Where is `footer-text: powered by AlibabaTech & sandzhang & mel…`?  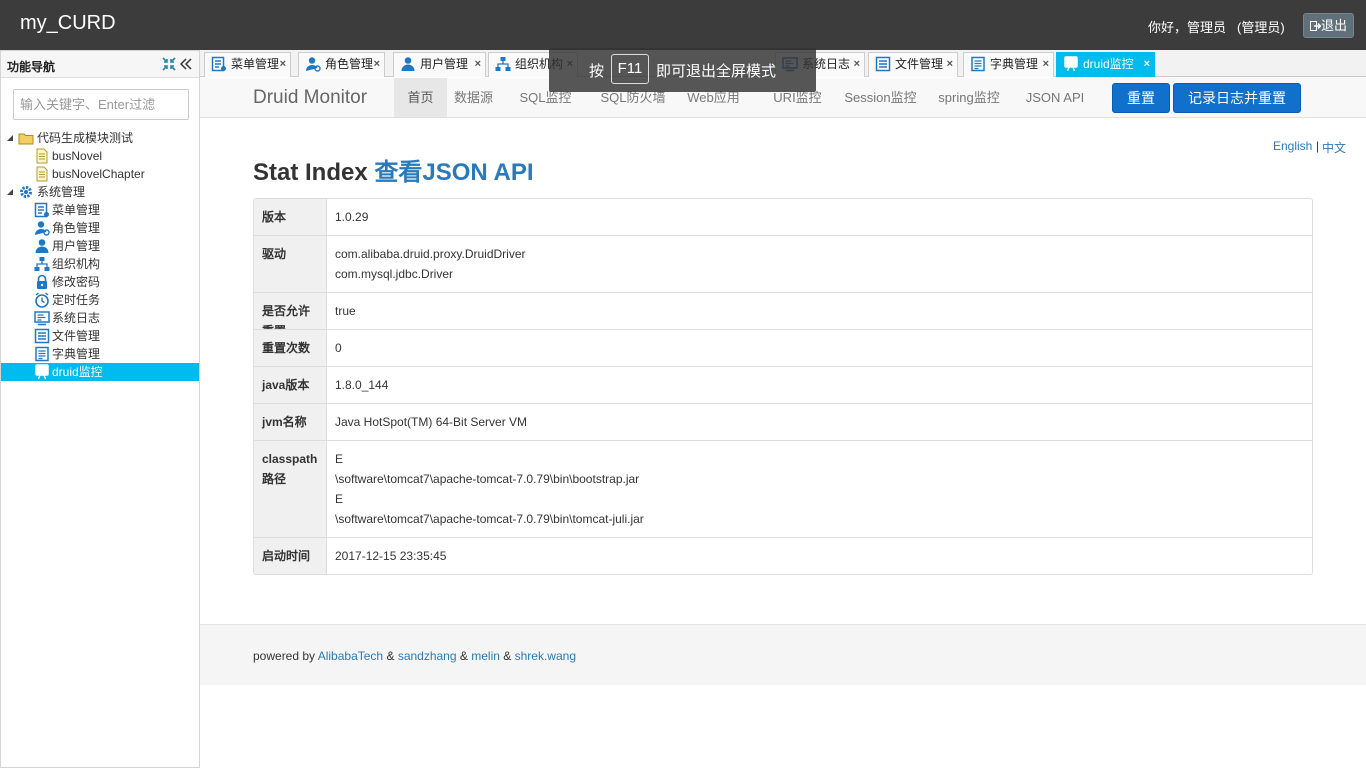
footer-text: powered by AlibabaTech & sandzhang & mel… is located at coordinates (414, 656).